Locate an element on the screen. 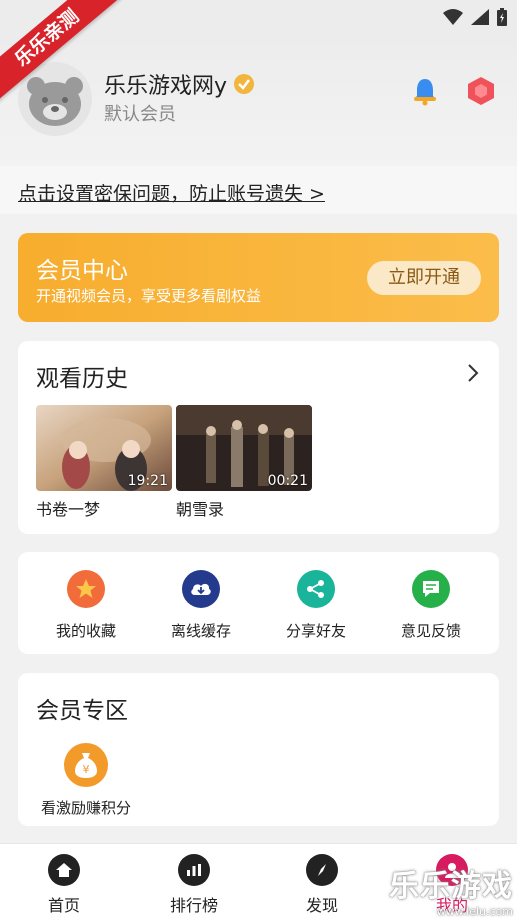  tool-label: 分享好友 is located at coordinates (315, 631).